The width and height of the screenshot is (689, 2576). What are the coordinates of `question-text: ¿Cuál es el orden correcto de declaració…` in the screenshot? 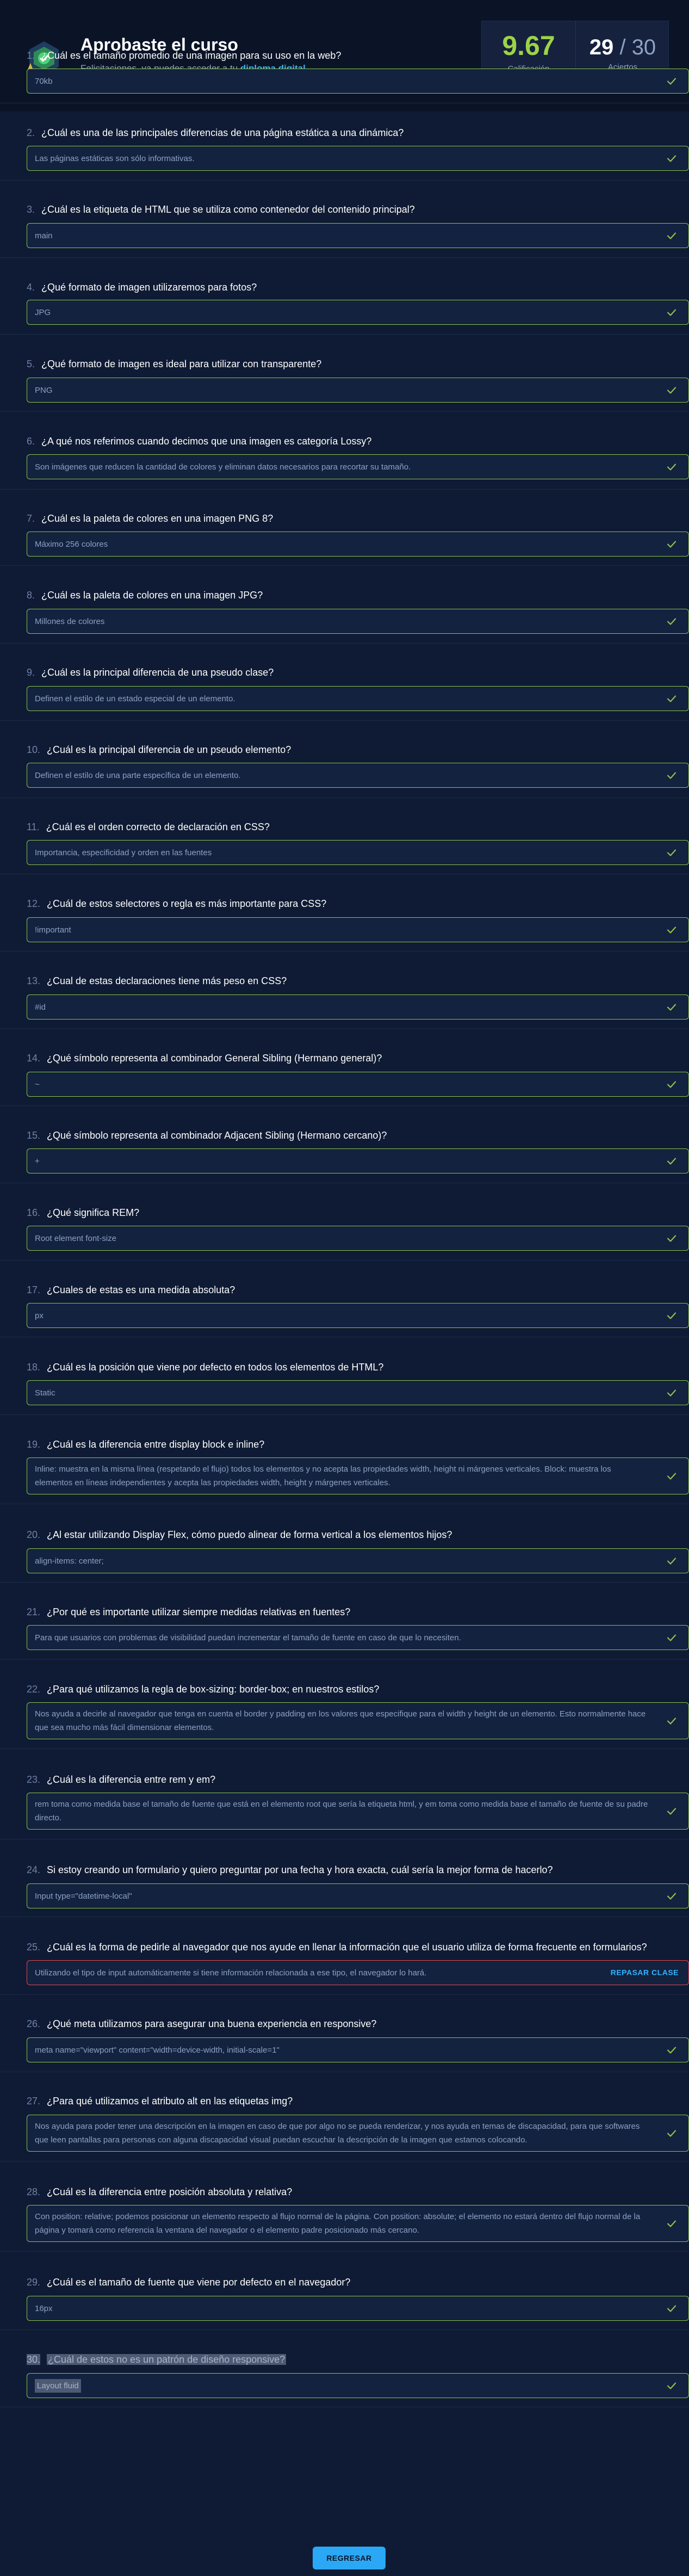 It's located at (158, 826).